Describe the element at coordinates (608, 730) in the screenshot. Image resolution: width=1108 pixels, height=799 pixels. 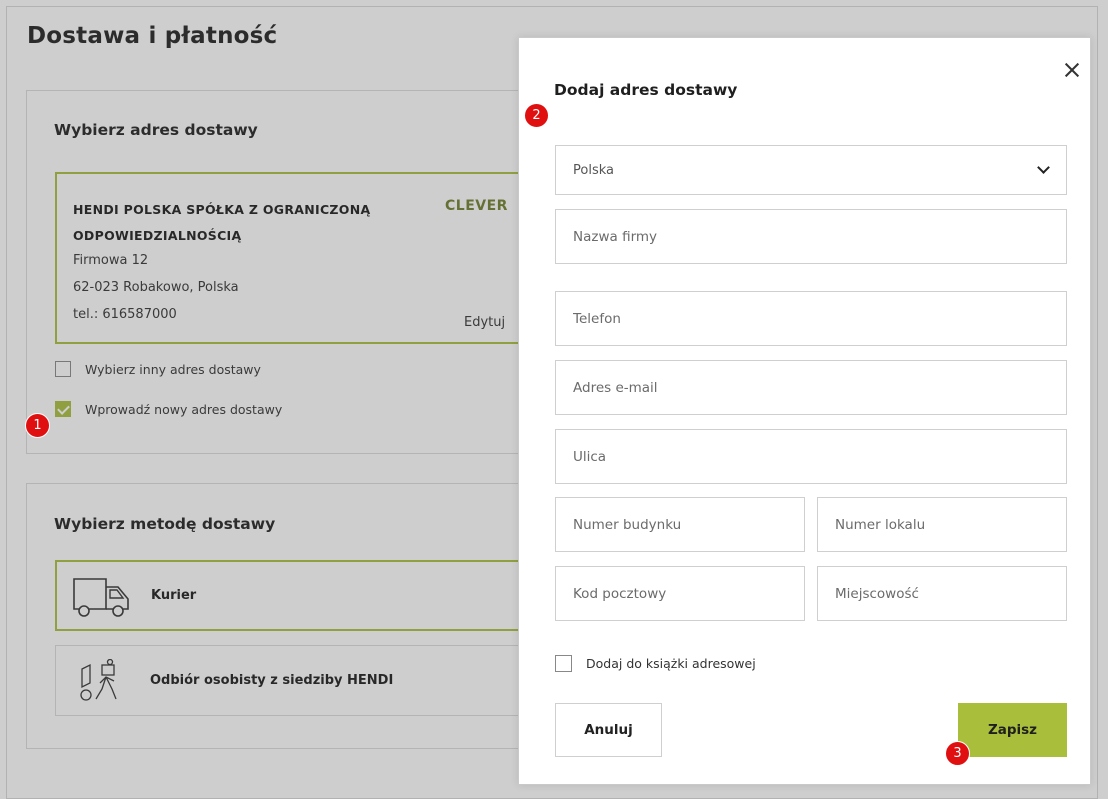
I see `cancel-button: Anuluj` at that location.